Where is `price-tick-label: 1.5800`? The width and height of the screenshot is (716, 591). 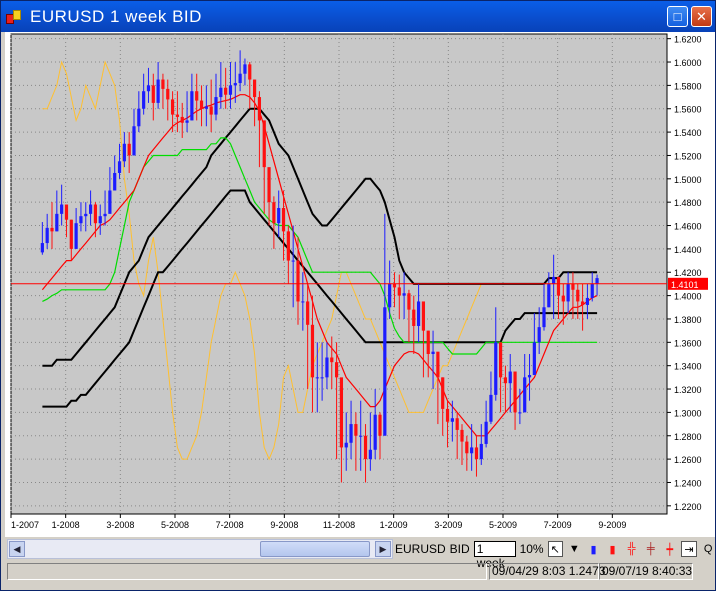
price-tick-label: 1.5800 is located at coordinates (688, 86).